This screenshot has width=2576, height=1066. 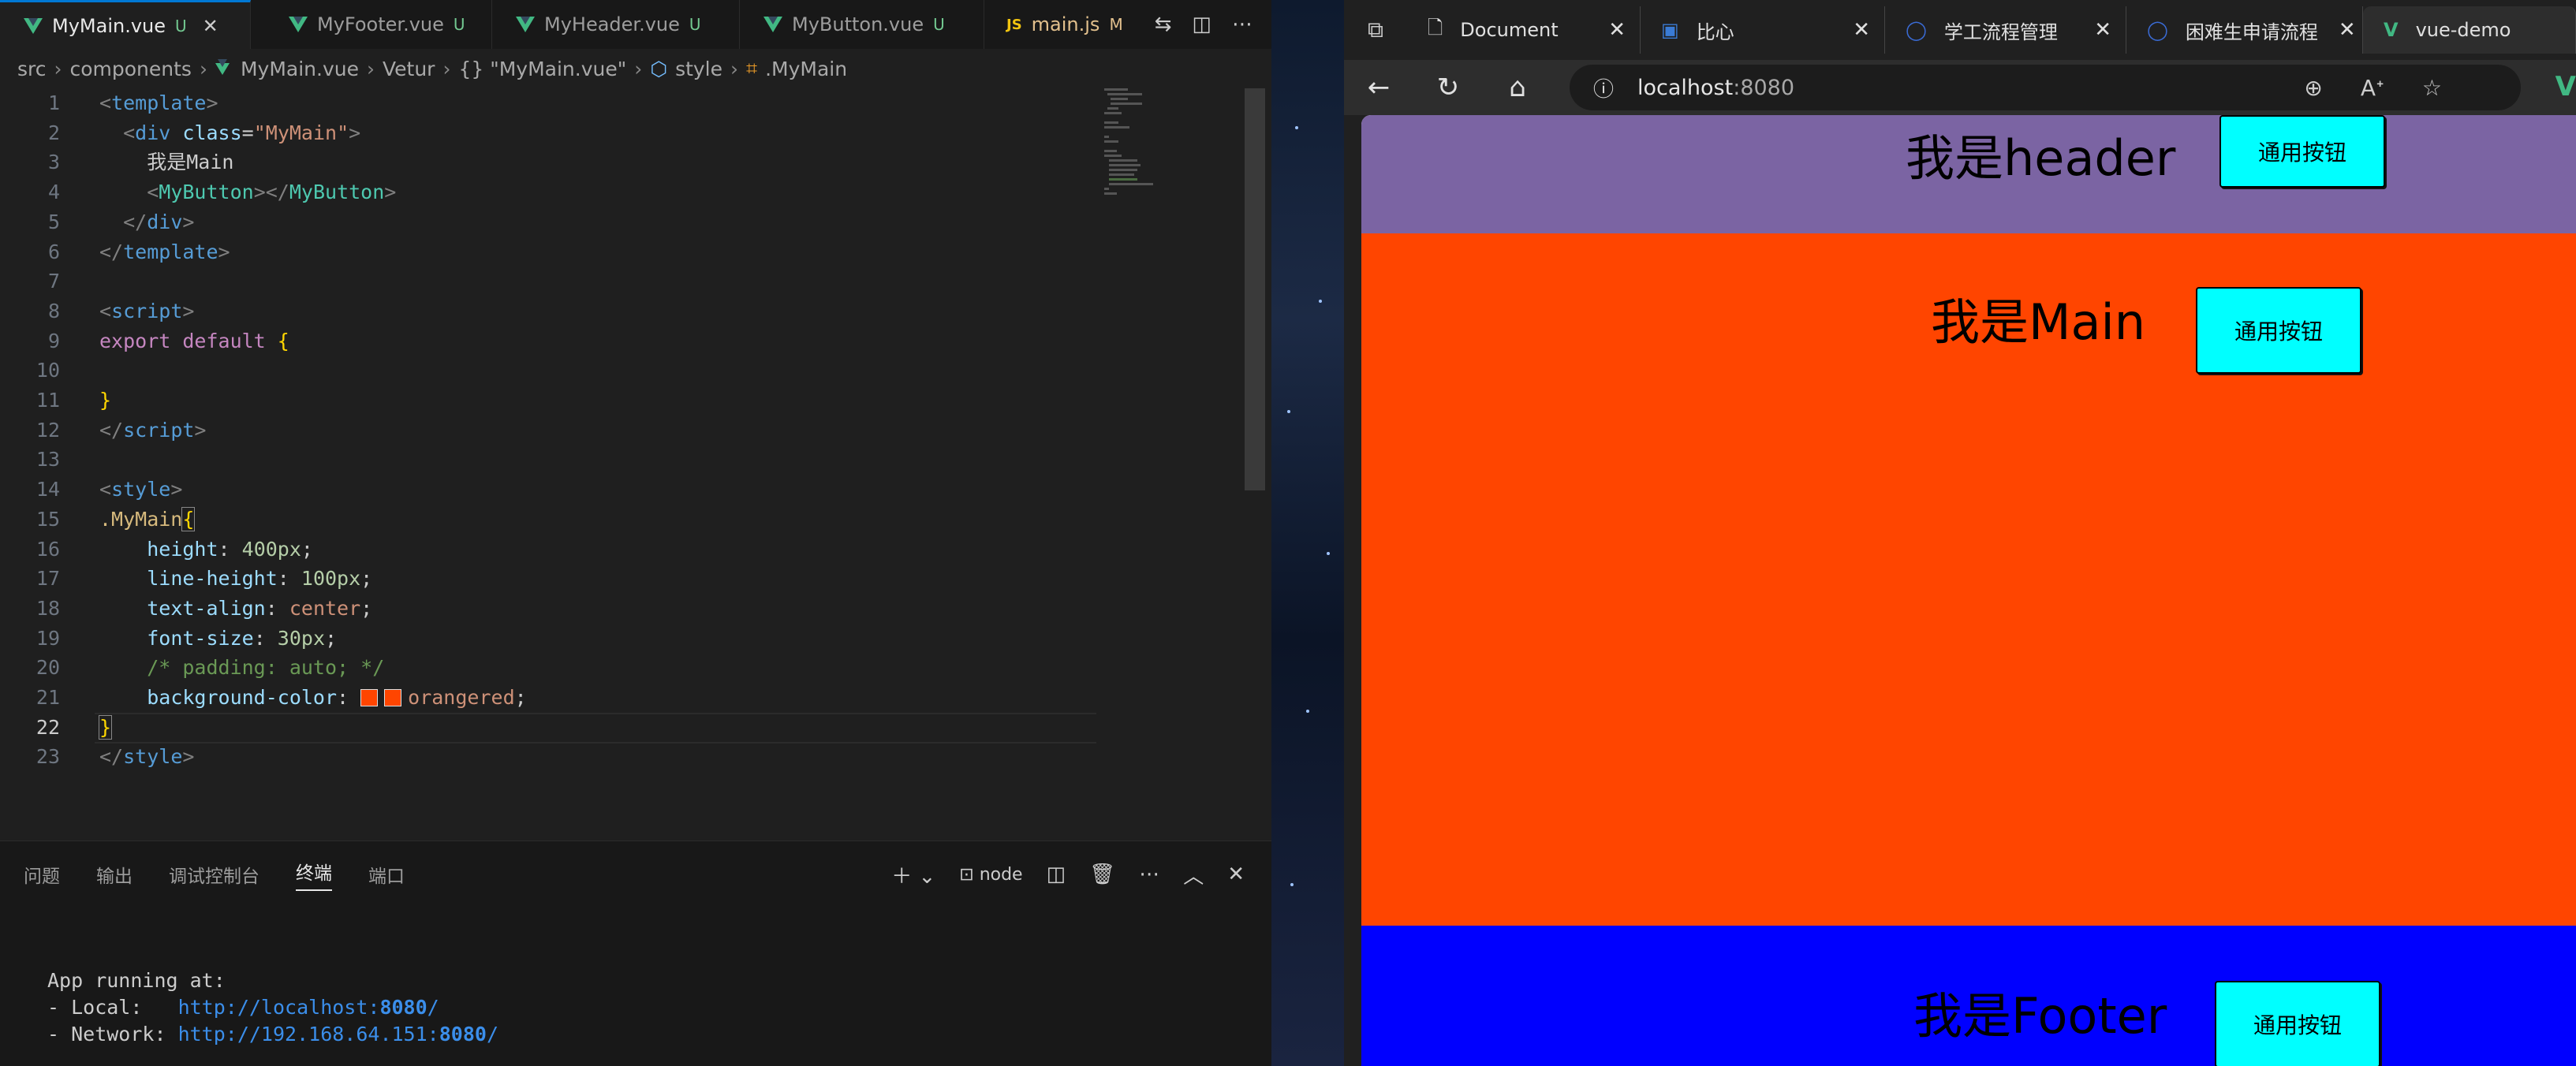 I want to click on code-line: </div>, so click(x=159, y=221).